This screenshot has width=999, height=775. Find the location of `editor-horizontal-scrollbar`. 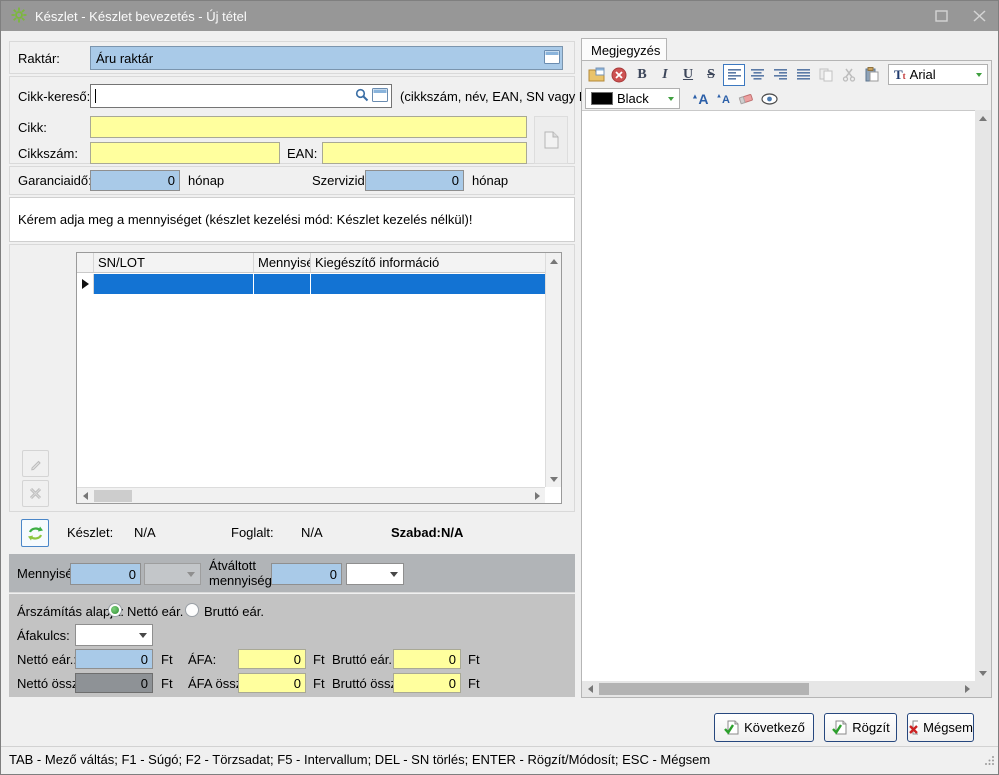

editor-horizontal-scrollbar is located at coordinates (778, 689).